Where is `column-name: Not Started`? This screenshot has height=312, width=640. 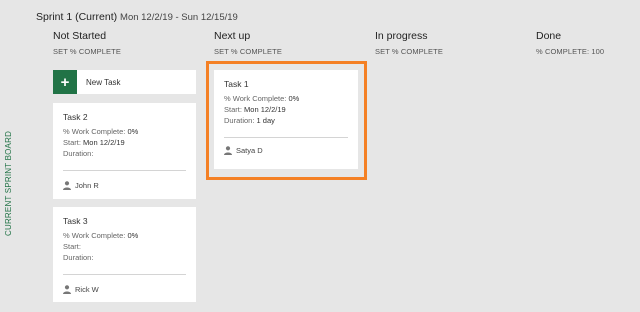 column-name: Not Started is located at coordinates (80, 36).